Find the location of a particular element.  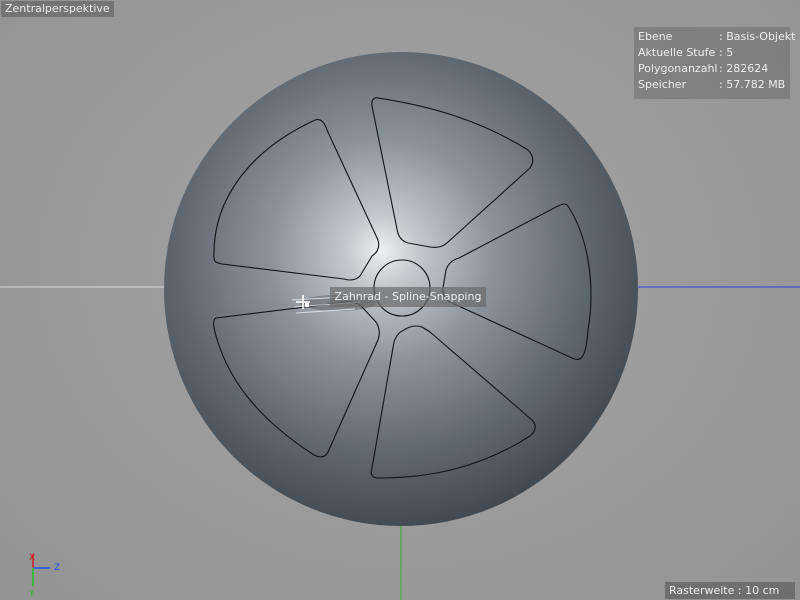

hud-row-stufe: Aktuelle Stufe : 5 is located at coordinates (713, 53).